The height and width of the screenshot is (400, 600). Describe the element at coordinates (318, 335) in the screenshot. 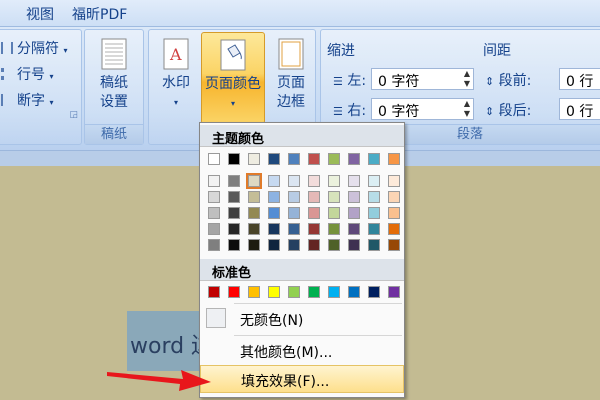

I see `separator` at that location.